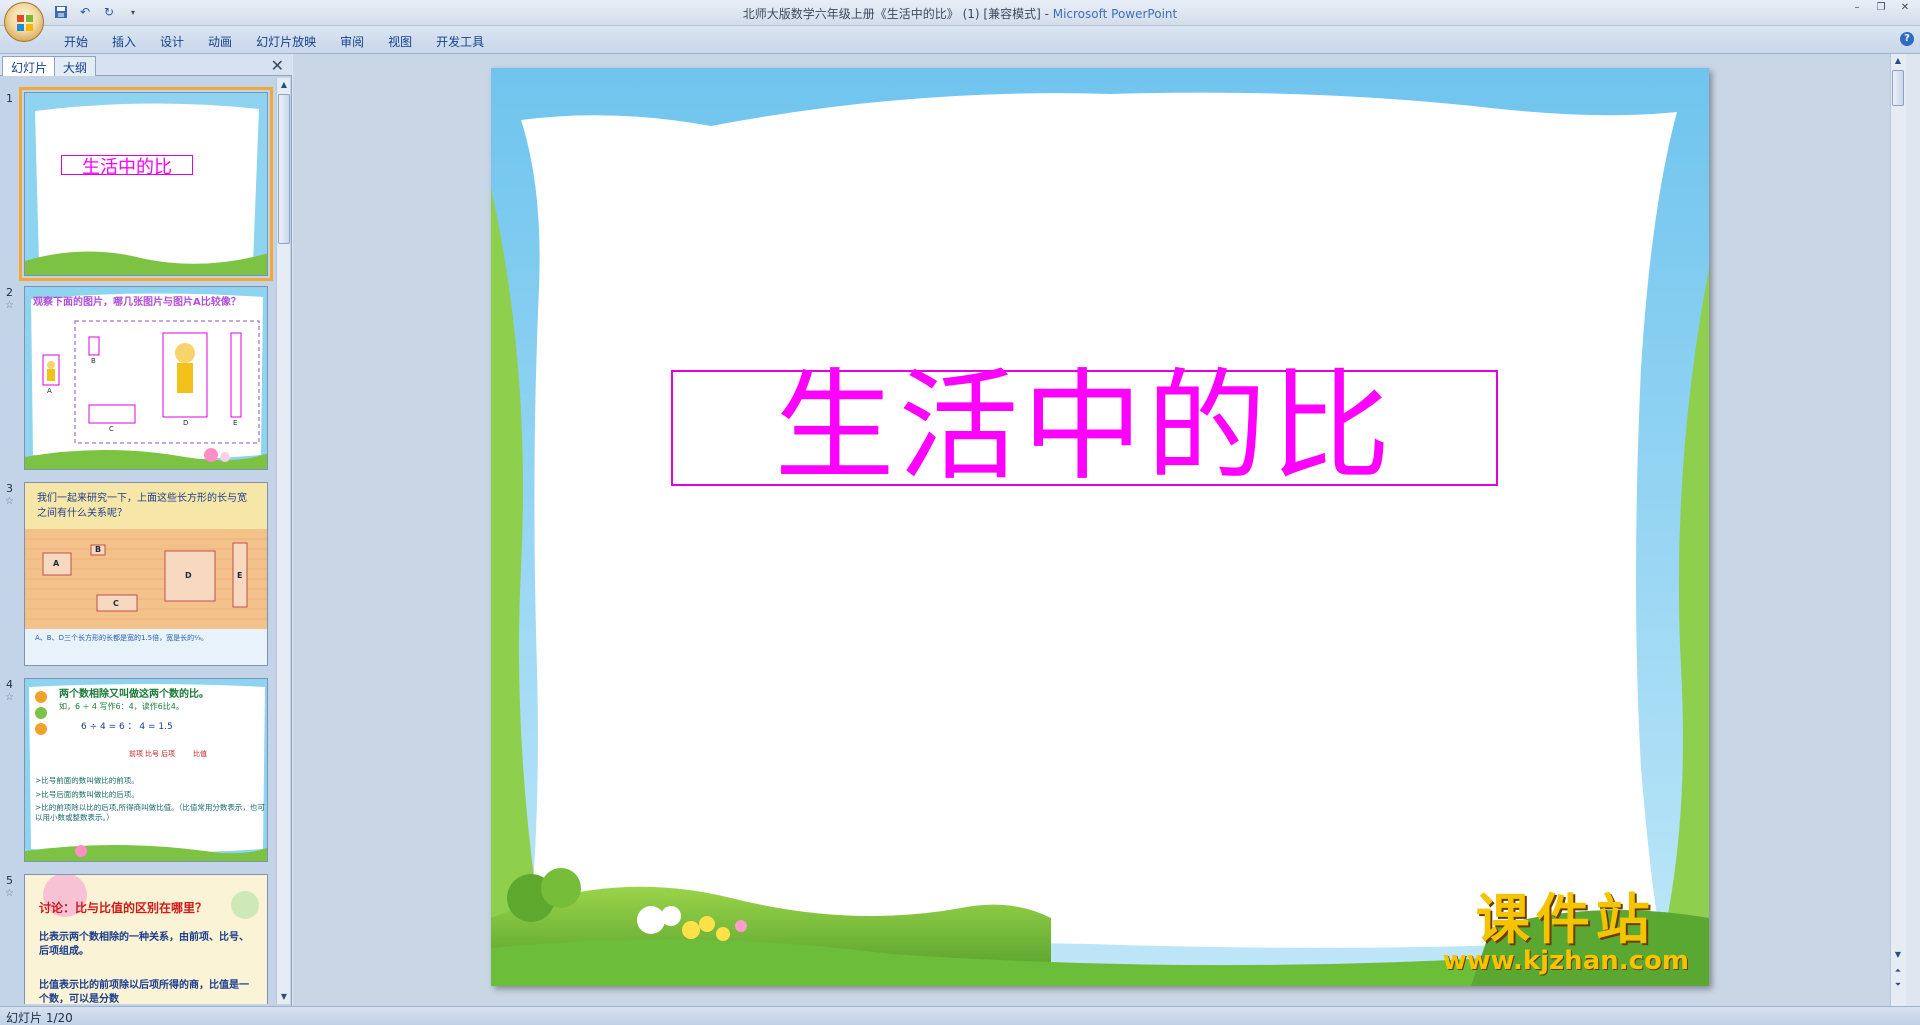 This screenshot has width=1920, height=1025. What do you see at coordinates (39, 1018) in the screenshot?
I see `slide-counter: 幻灯片 1/20` at bounding box center [39, 1018].